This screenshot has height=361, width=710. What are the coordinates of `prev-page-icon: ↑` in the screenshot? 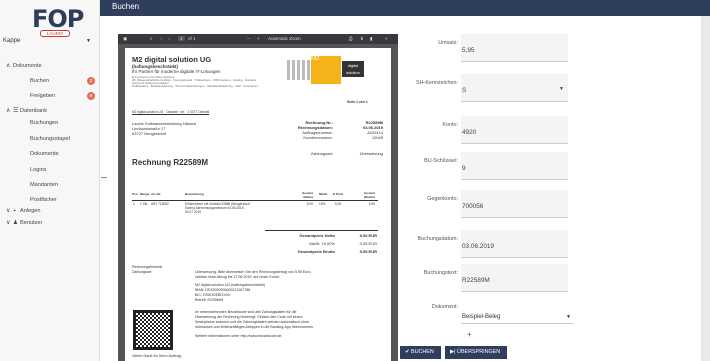 It's located at (161, 38).